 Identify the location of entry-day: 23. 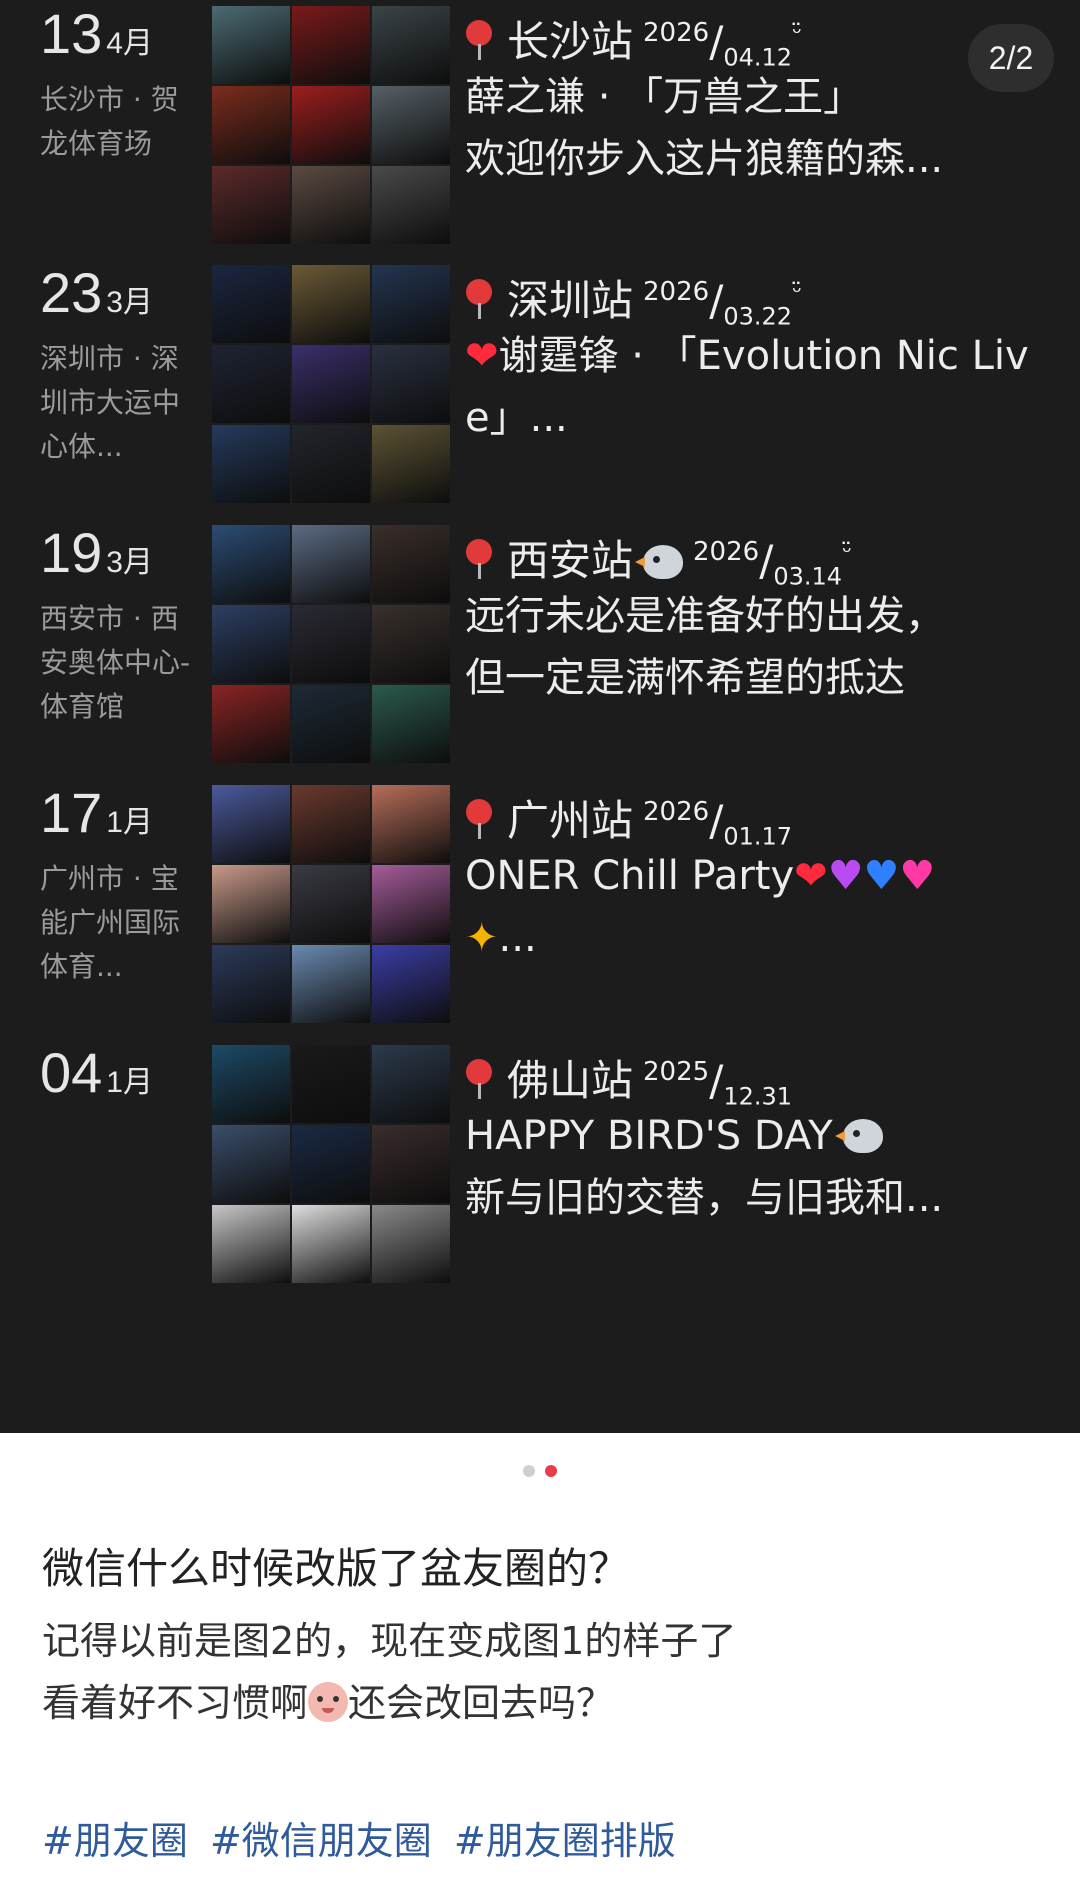
(71, 292).